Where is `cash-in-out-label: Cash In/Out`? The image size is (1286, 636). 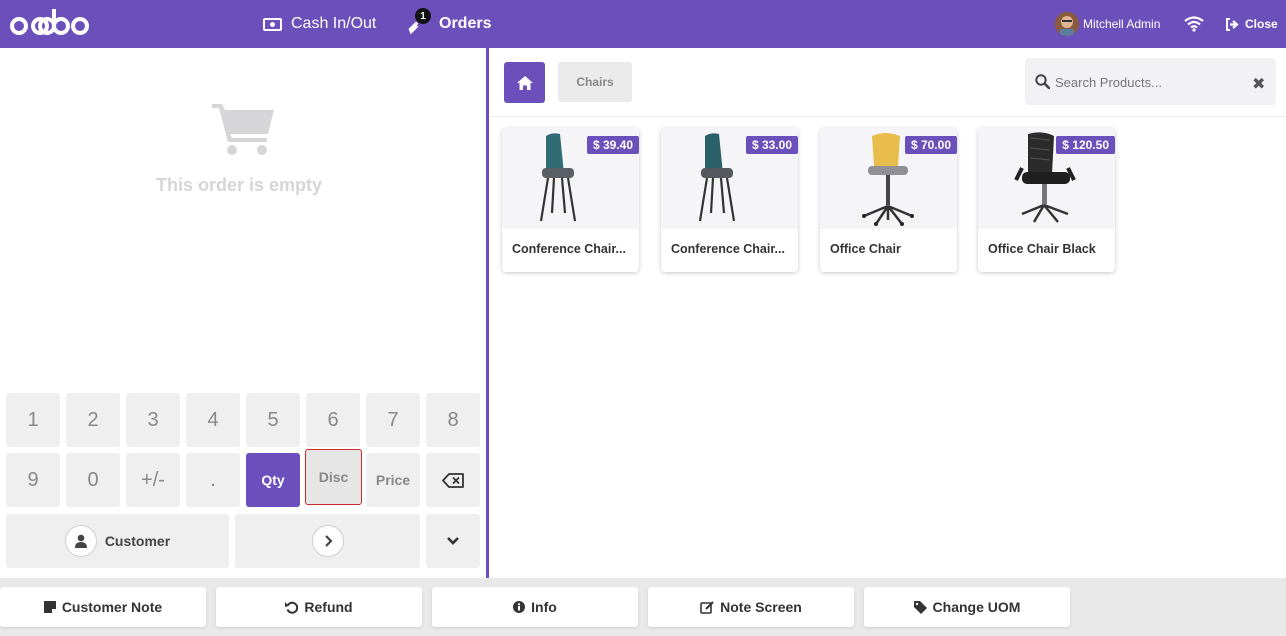
cash-in-out-label: Cash In/Out is located at coordinates (334, 23).